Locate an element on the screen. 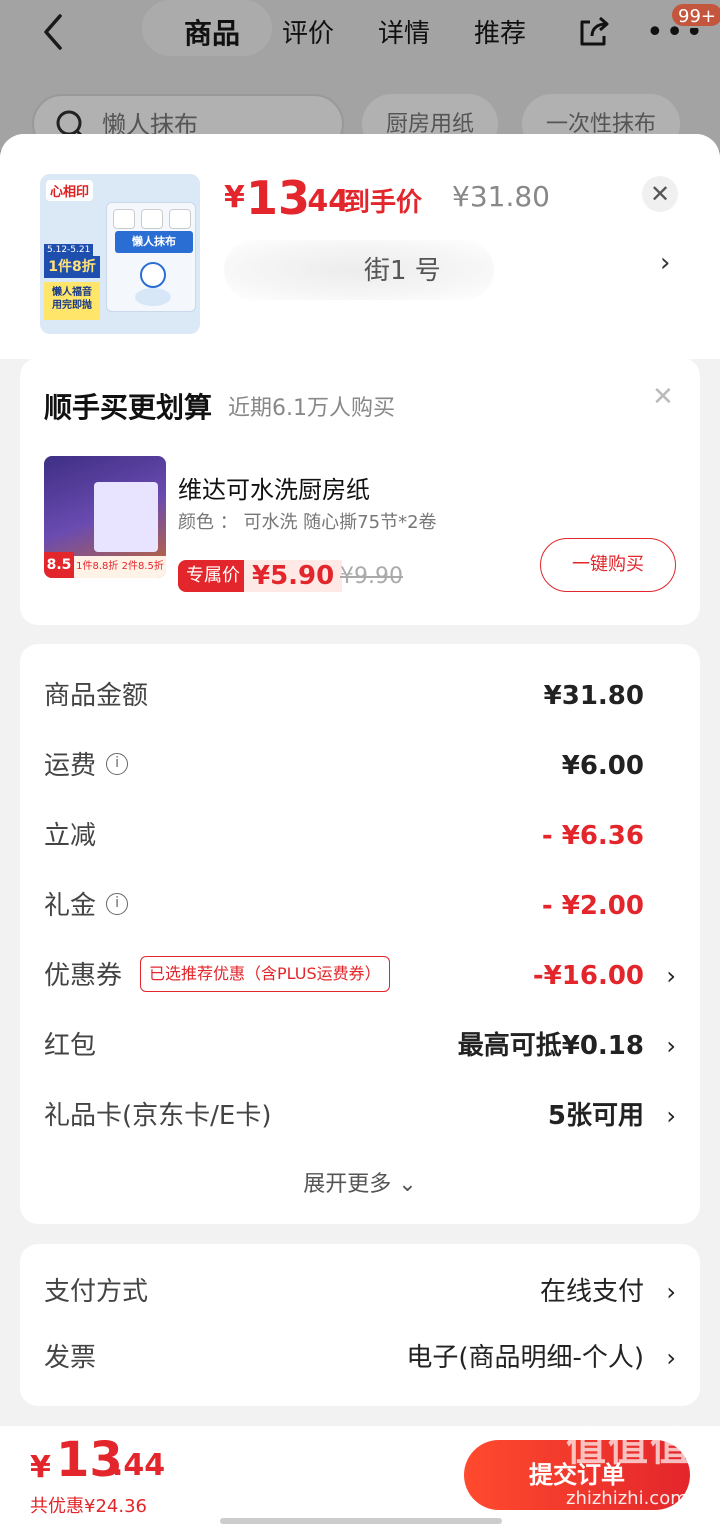 This screenshot has height=1524, width=720. addon-thumb-deal: 1件8.8折 2件8.5折 is located at coordinates (120, 567).